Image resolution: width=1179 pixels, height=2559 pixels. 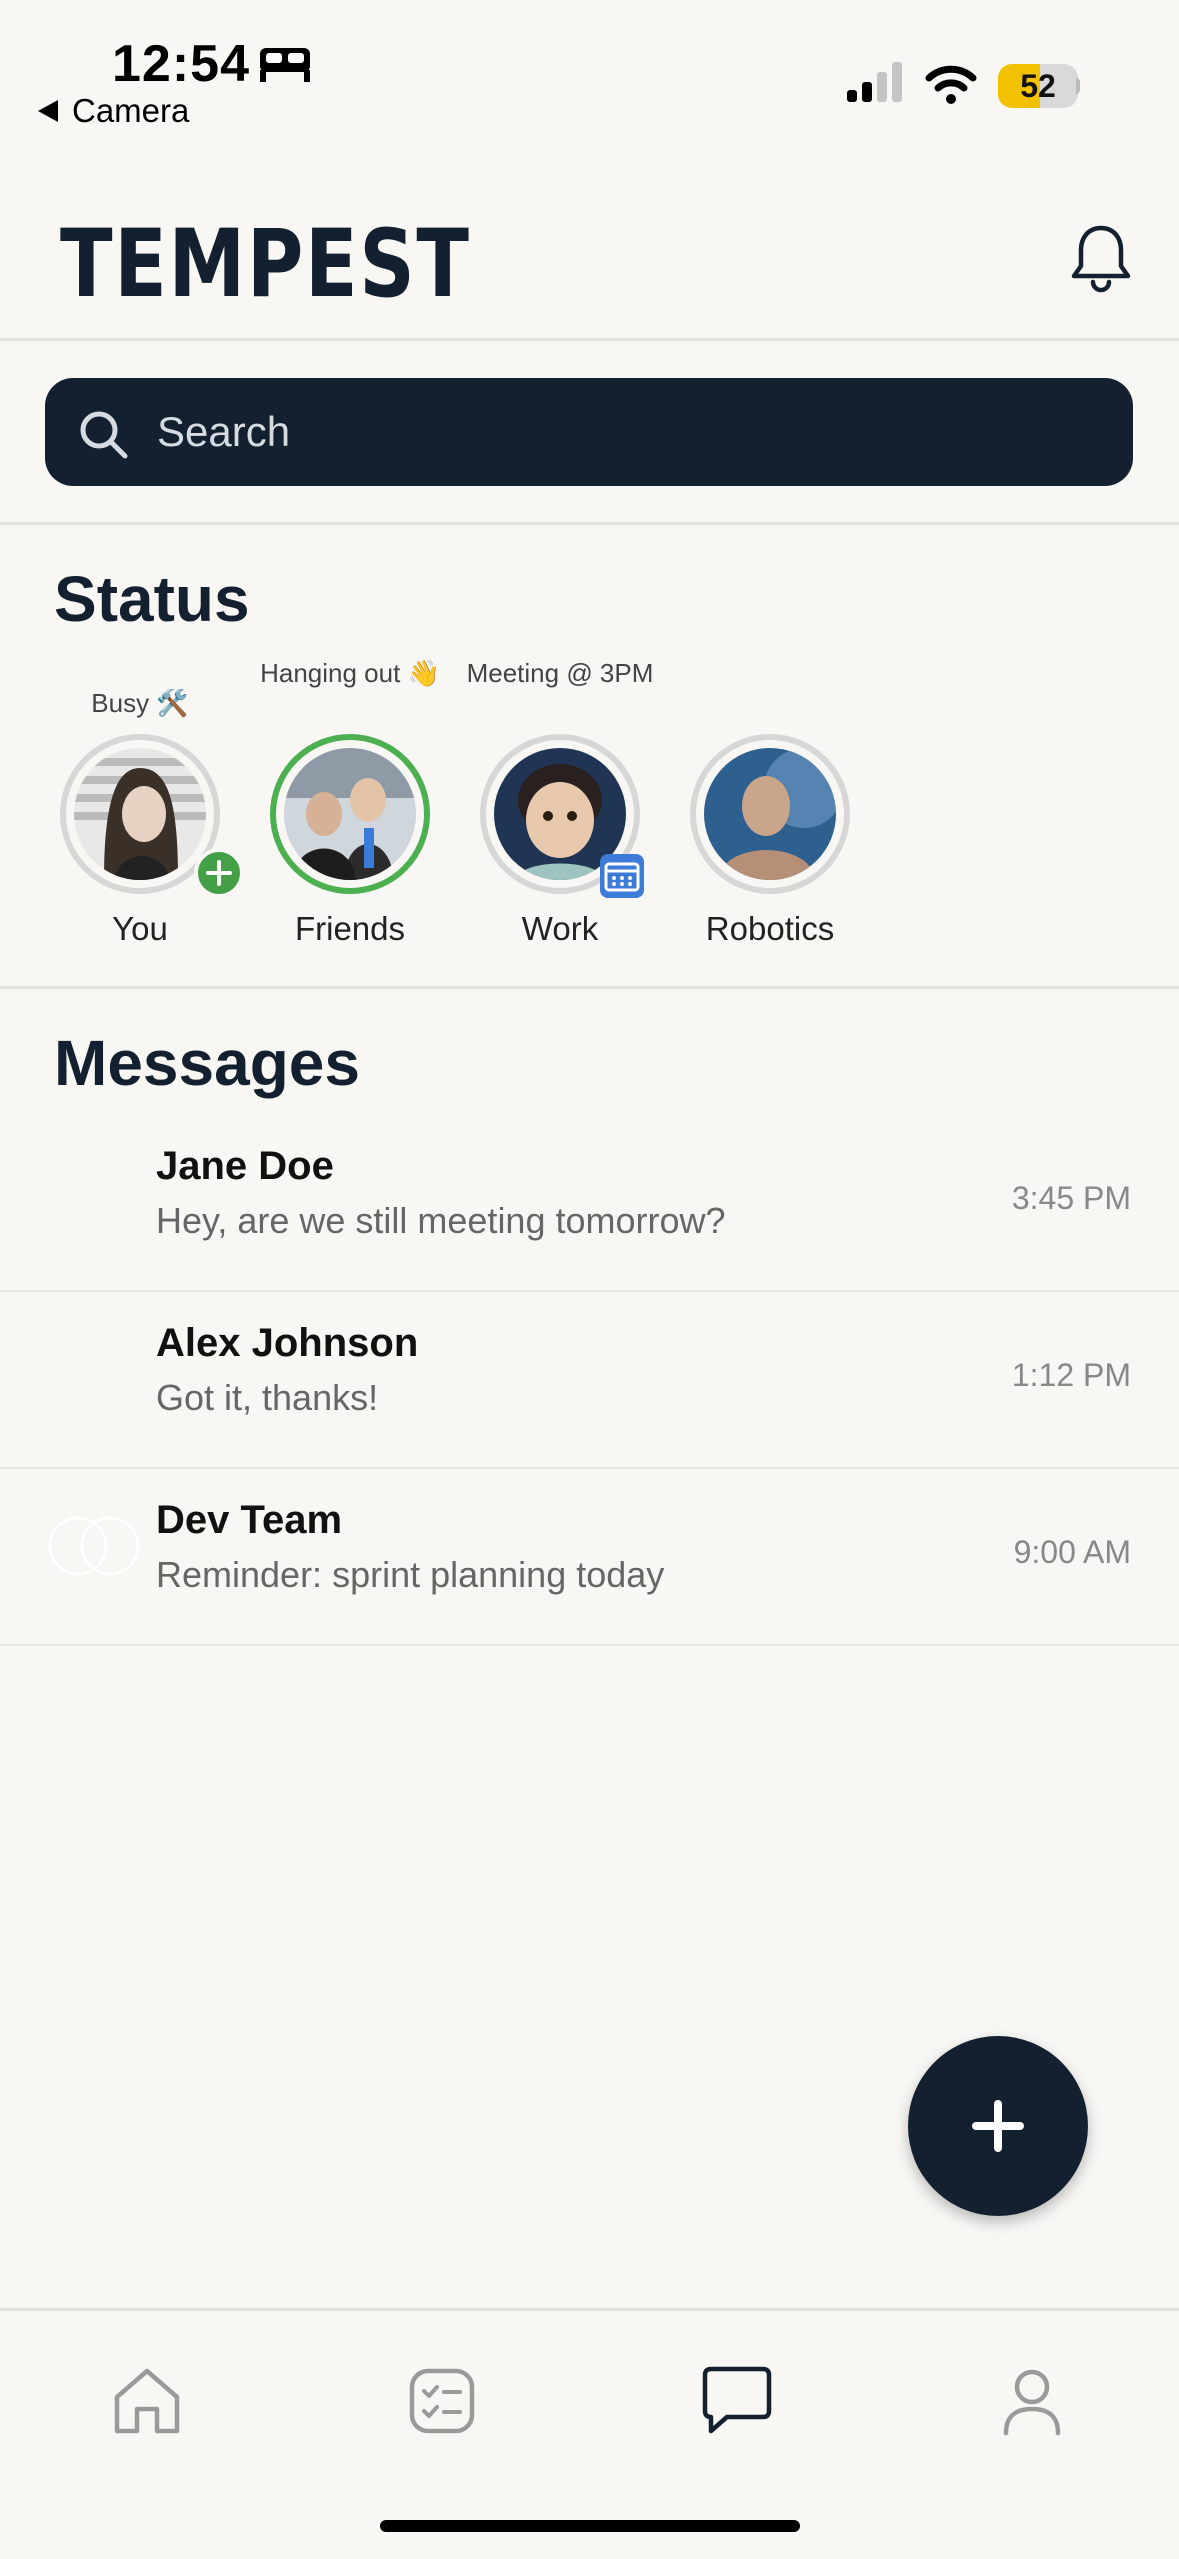 I want to click on story-work: Meeting @ 3PM Work, so click(x=560, y=806).